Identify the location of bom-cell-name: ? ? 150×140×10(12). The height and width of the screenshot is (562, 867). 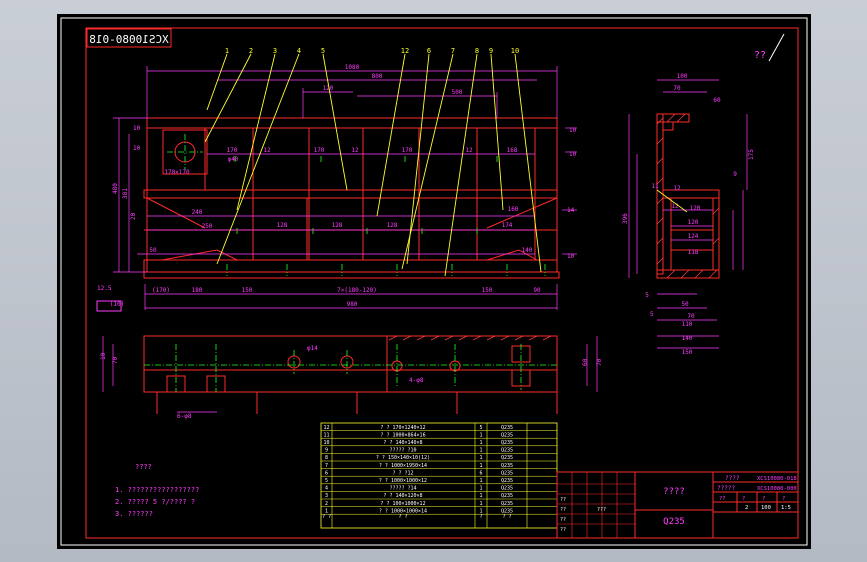
(403, 458).